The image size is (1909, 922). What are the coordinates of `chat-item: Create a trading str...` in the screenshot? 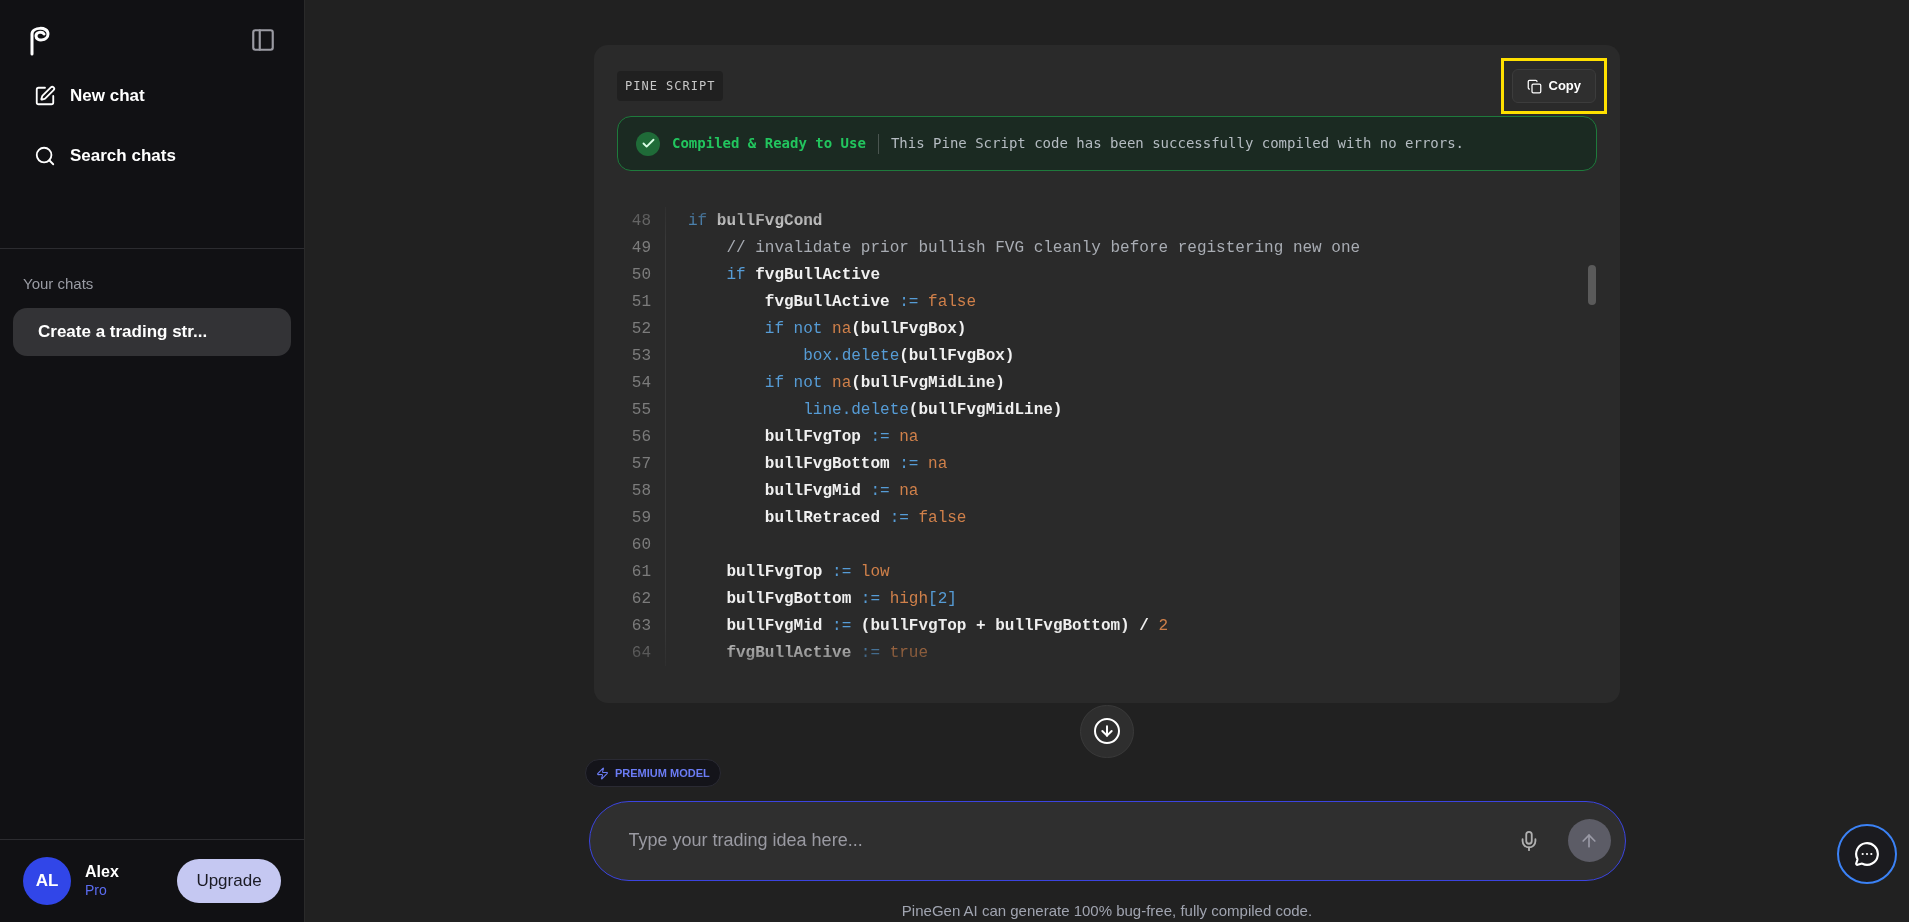 It's located at (152, 331).